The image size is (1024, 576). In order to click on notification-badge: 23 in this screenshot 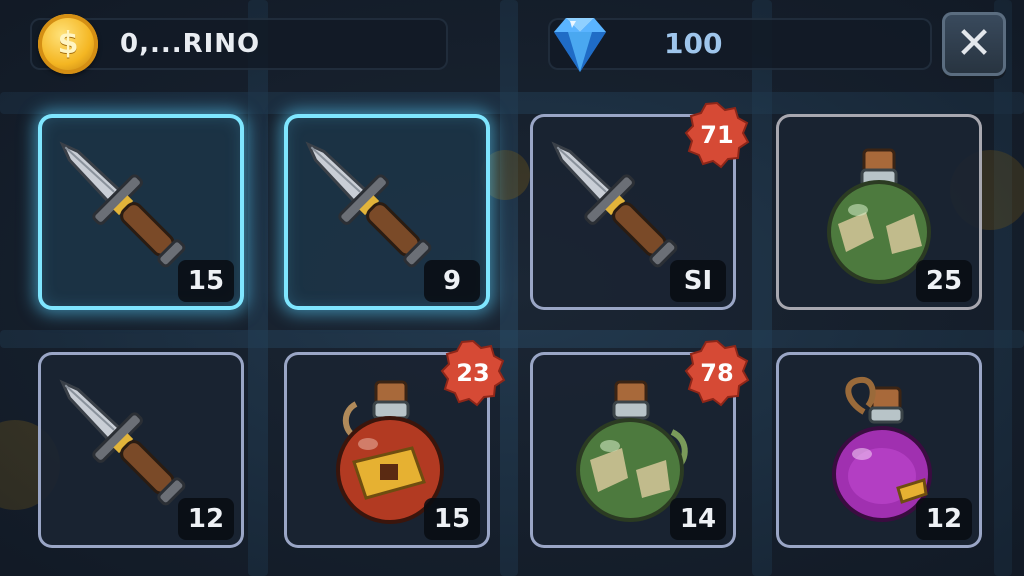, I will do `click(473, 373)`.